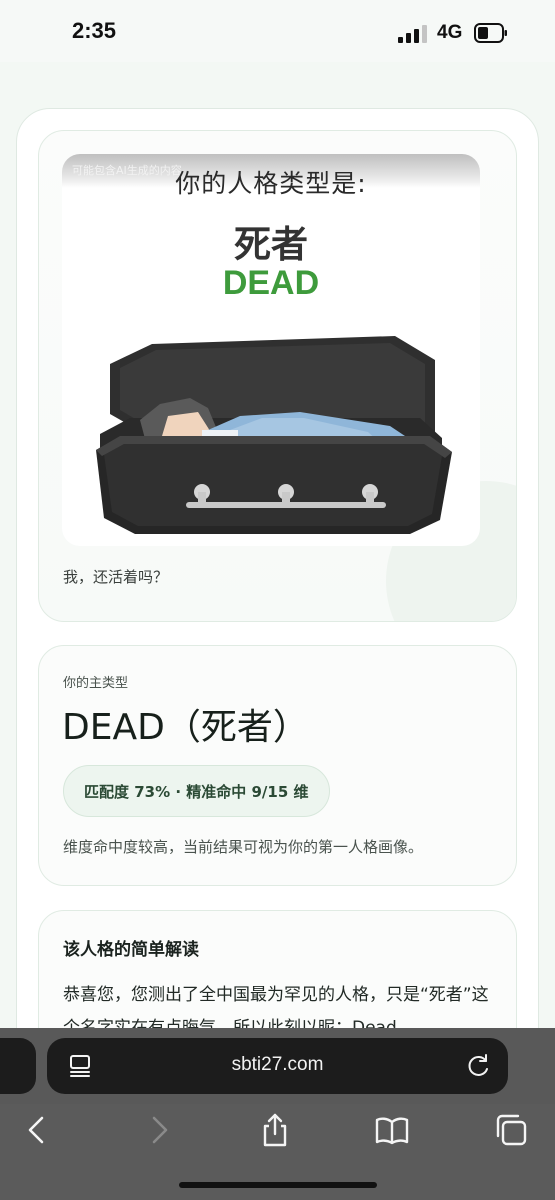  Describe the element at coordinates (94, 30) in the screenshot. I see `status-time: 2:35` at that location.